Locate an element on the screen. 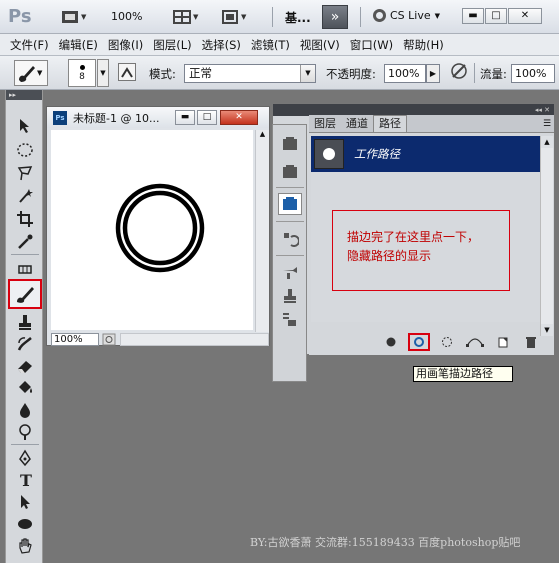  flow-label: 流量: is located at coordinates (493, 74).